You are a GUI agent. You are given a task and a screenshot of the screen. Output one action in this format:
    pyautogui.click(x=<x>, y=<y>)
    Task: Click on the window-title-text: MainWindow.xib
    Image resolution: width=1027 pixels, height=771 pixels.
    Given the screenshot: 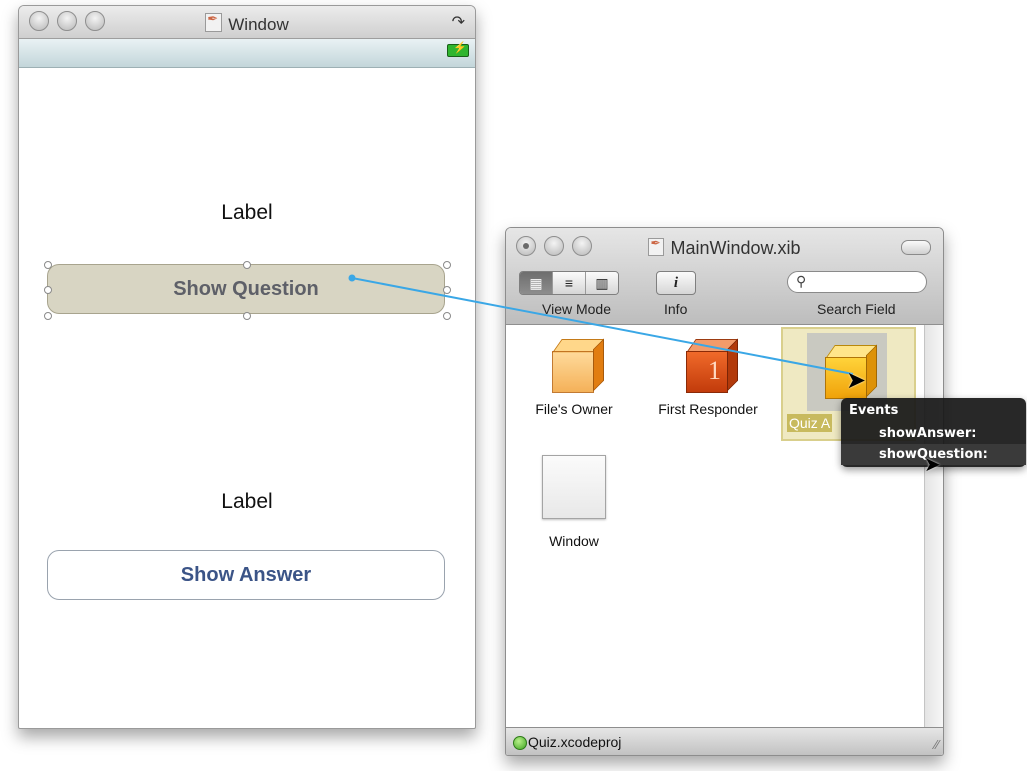 What is the action you would take?
    pyautogui.click(x=735, y=248)
    